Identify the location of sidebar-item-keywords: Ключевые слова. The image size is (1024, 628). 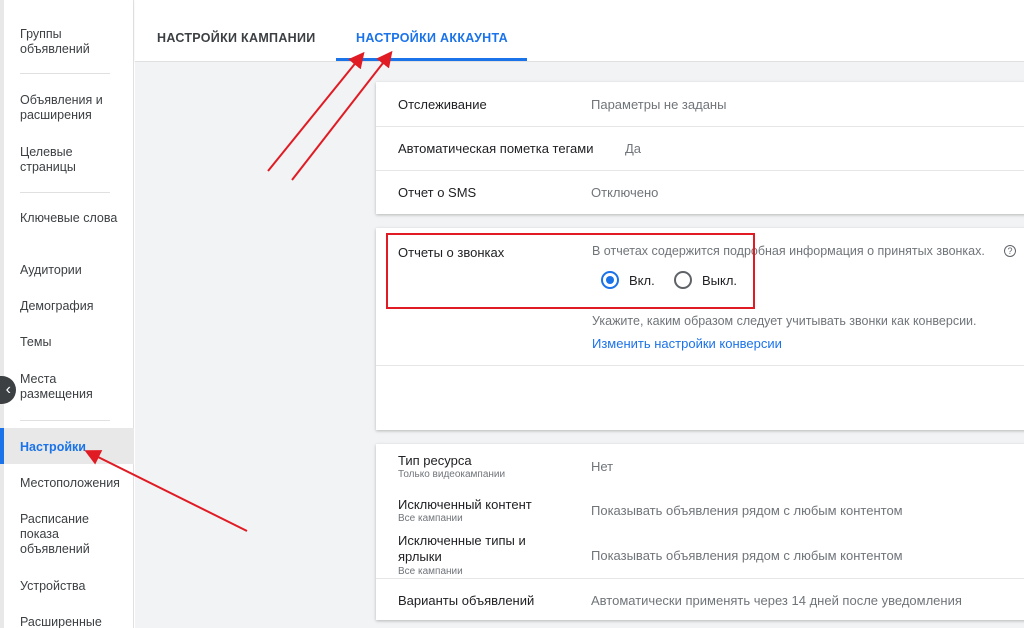
(74, 218).